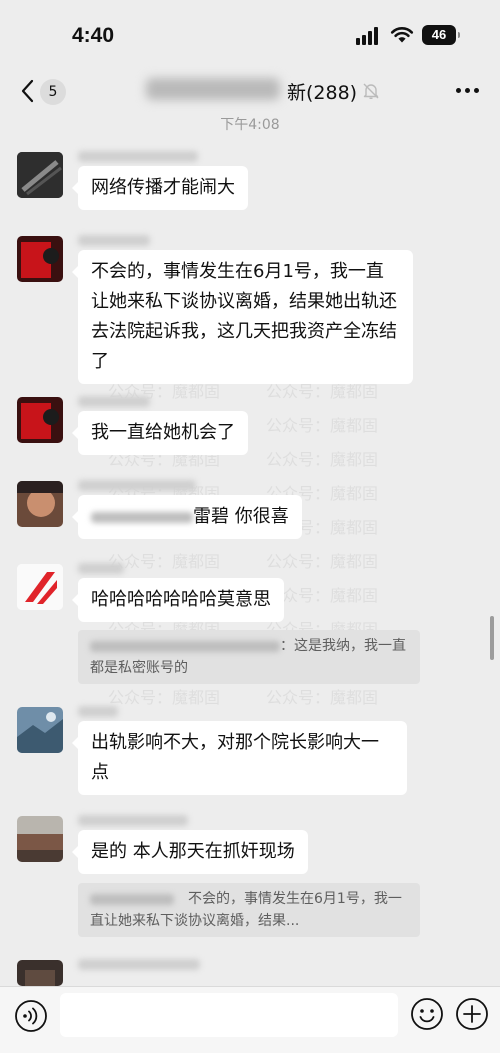 The height and width of the screenshot is (1053, 500). I want to click on message-text: 雷碧 你很喜, so click(241, 516).